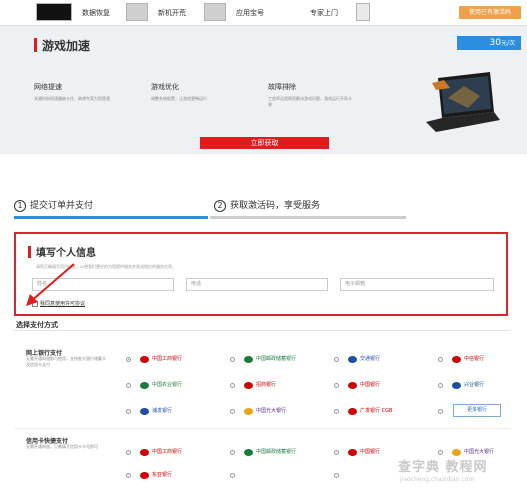 The height and width of the screenshot is (491, 527). I want to click on step-2: 2 获取激活码，享受服务, so click(267, 205).